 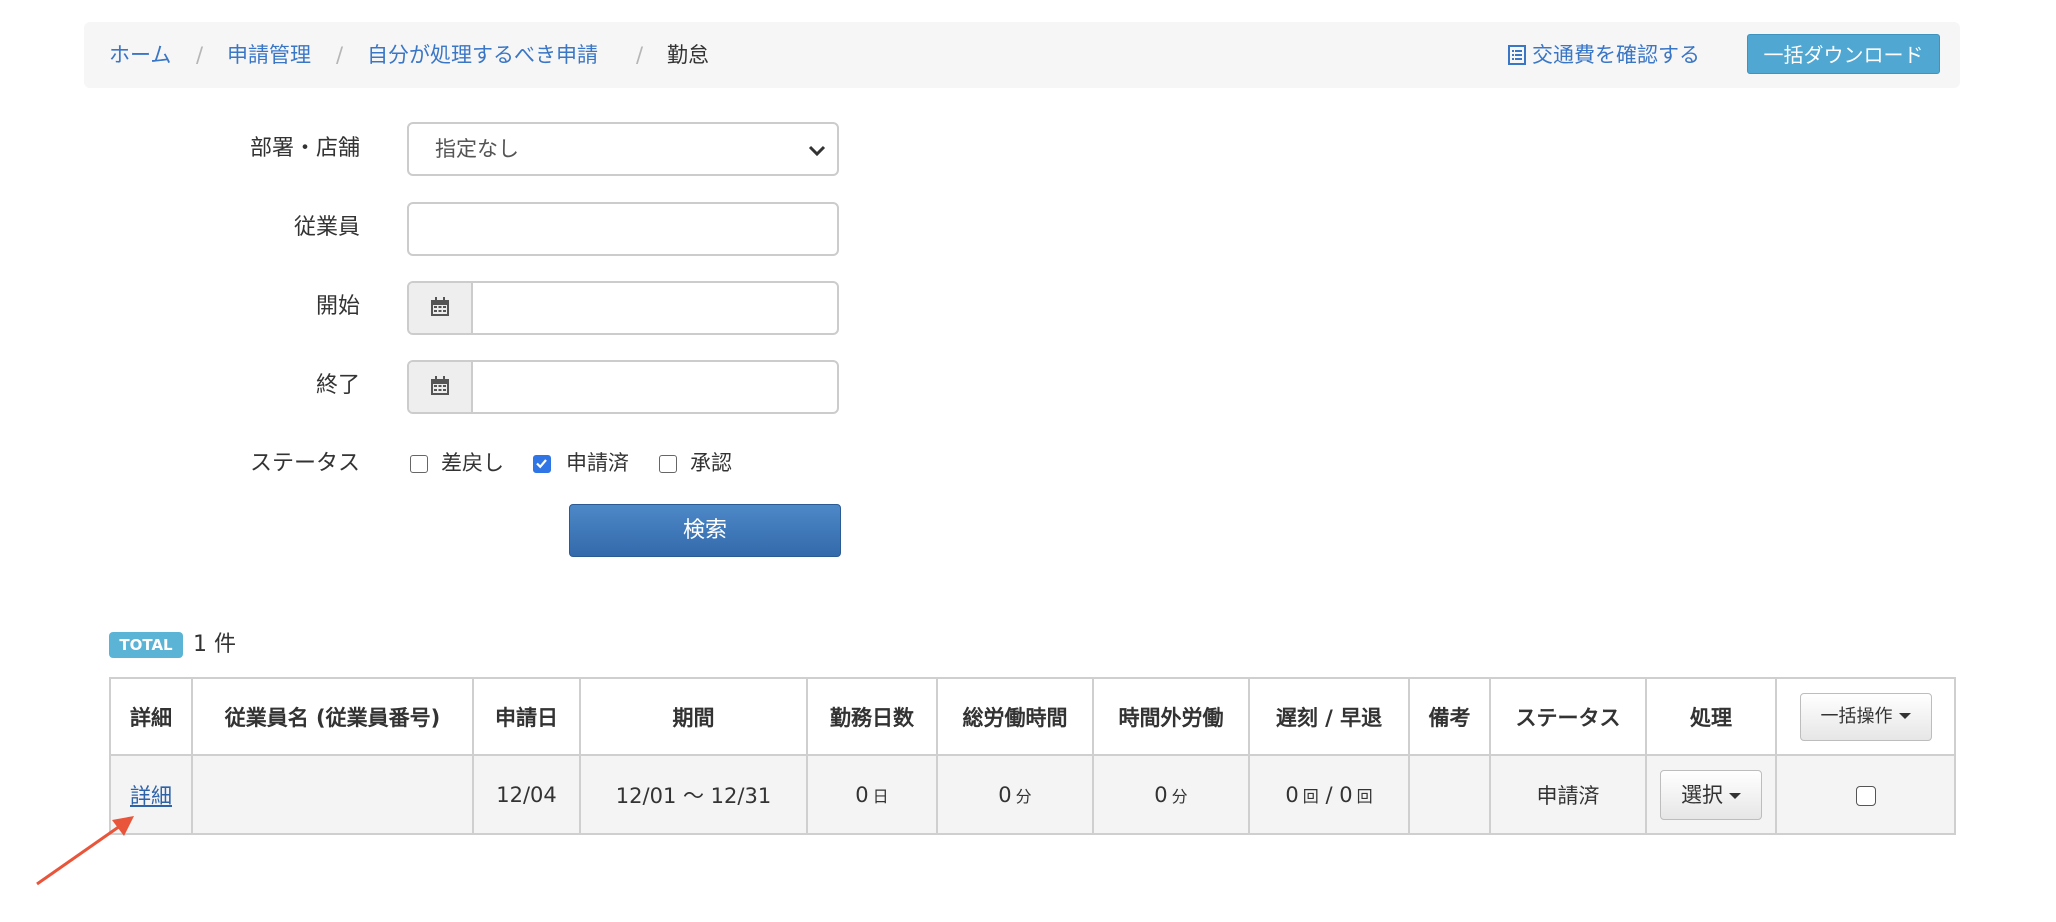 I want to click on status-applied-checkbox, so click(x=542, y=464).